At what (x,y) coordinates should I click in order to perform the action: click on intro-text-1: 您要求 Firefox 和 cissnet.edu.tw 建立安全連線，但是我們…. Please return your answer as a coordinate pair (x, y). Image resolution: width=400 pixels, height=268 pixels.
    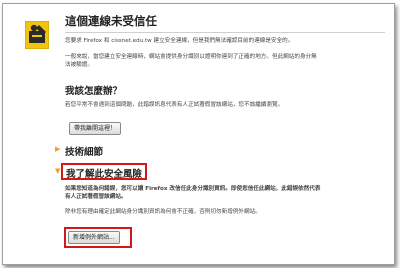
    Looking at the image, I should click on (179, 41).